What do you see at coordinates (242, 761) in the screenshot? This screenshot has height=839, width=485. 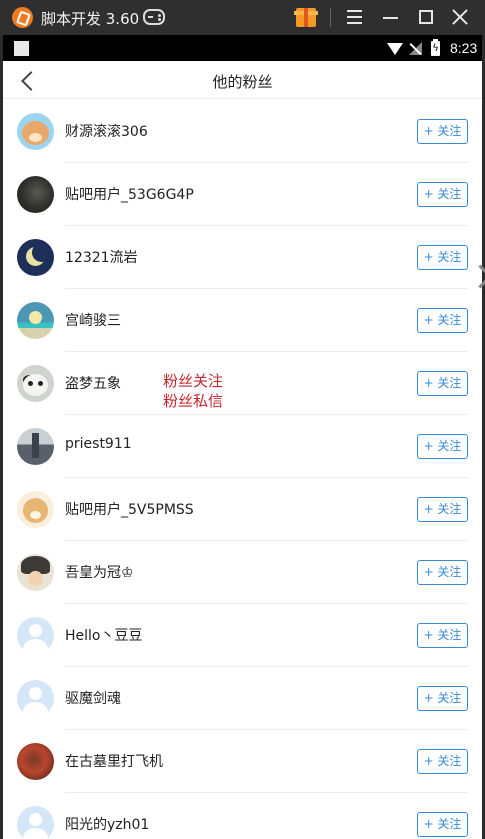 I see `fan-row: 在古墓里打飞机 + 关注` at bounding box center [242, 761].